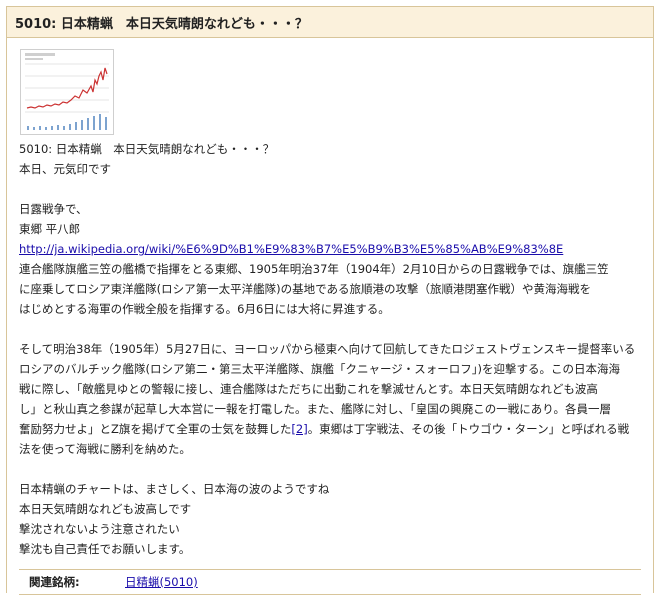 The width and height of the screenshot is (662, 595). Describe the element at coordinates (65, 169) in the screenshot. I see `intro-note: 本日、元気印です` at that location.